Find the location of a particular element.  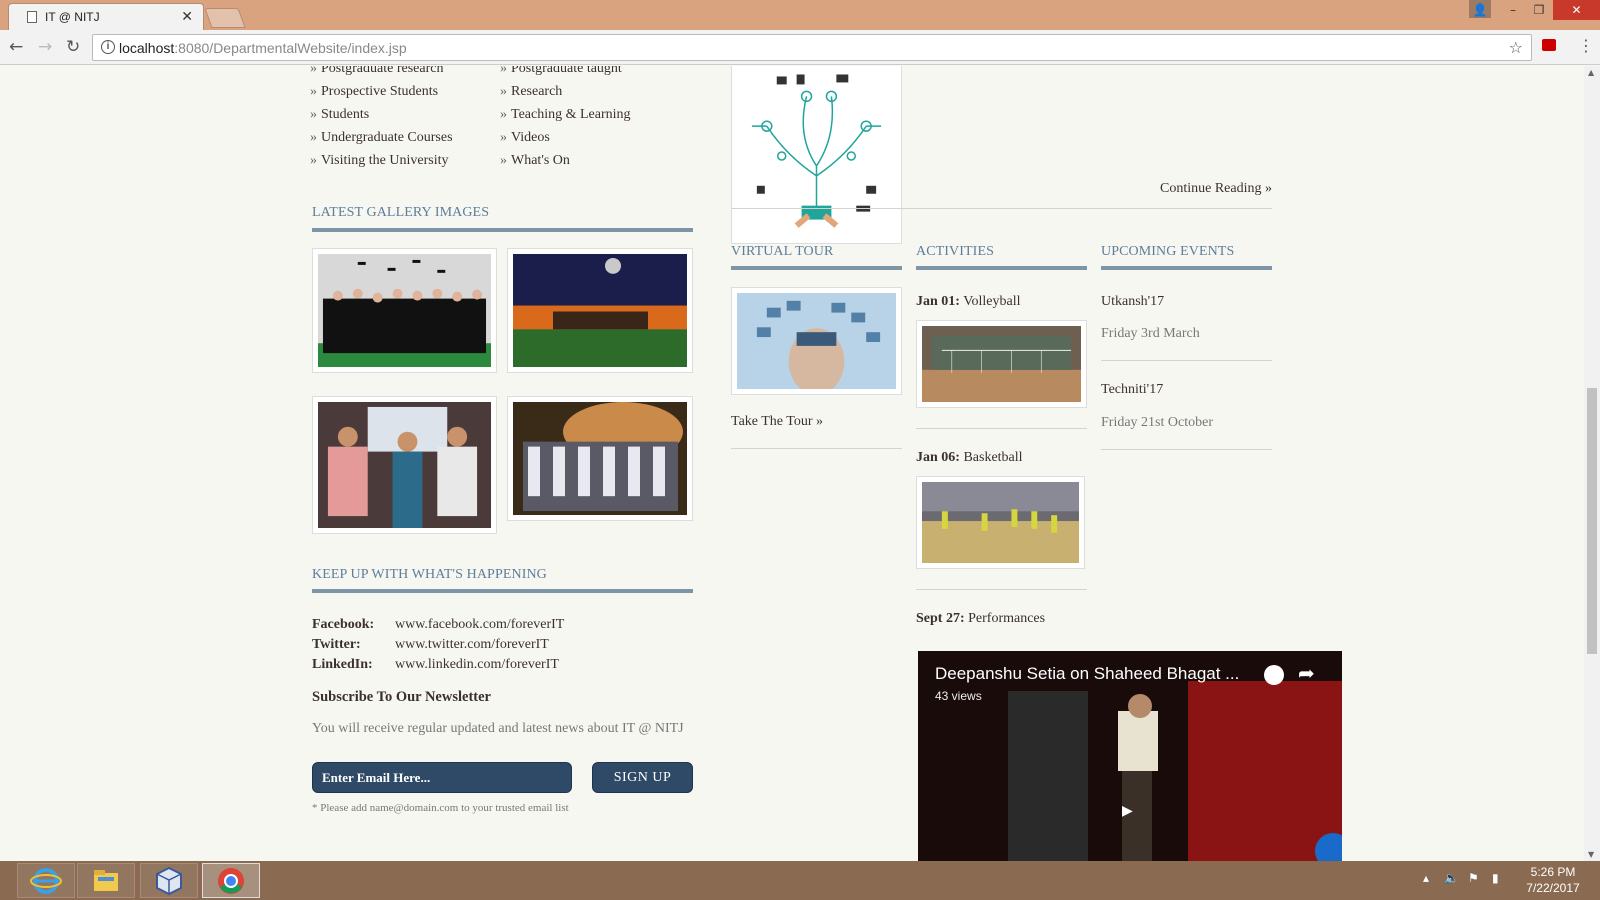

system-clock: 5:26 PM 7/22/2017 is located at coordinates (1553, 880).